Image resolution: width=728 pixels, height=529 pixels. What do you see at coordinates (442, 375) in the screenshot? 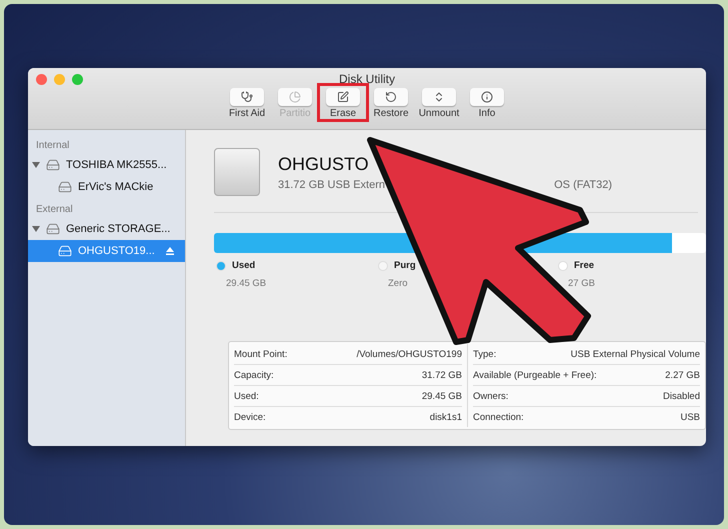
I see `info-value: 31.72 GB` at bounding box center [442, 375].